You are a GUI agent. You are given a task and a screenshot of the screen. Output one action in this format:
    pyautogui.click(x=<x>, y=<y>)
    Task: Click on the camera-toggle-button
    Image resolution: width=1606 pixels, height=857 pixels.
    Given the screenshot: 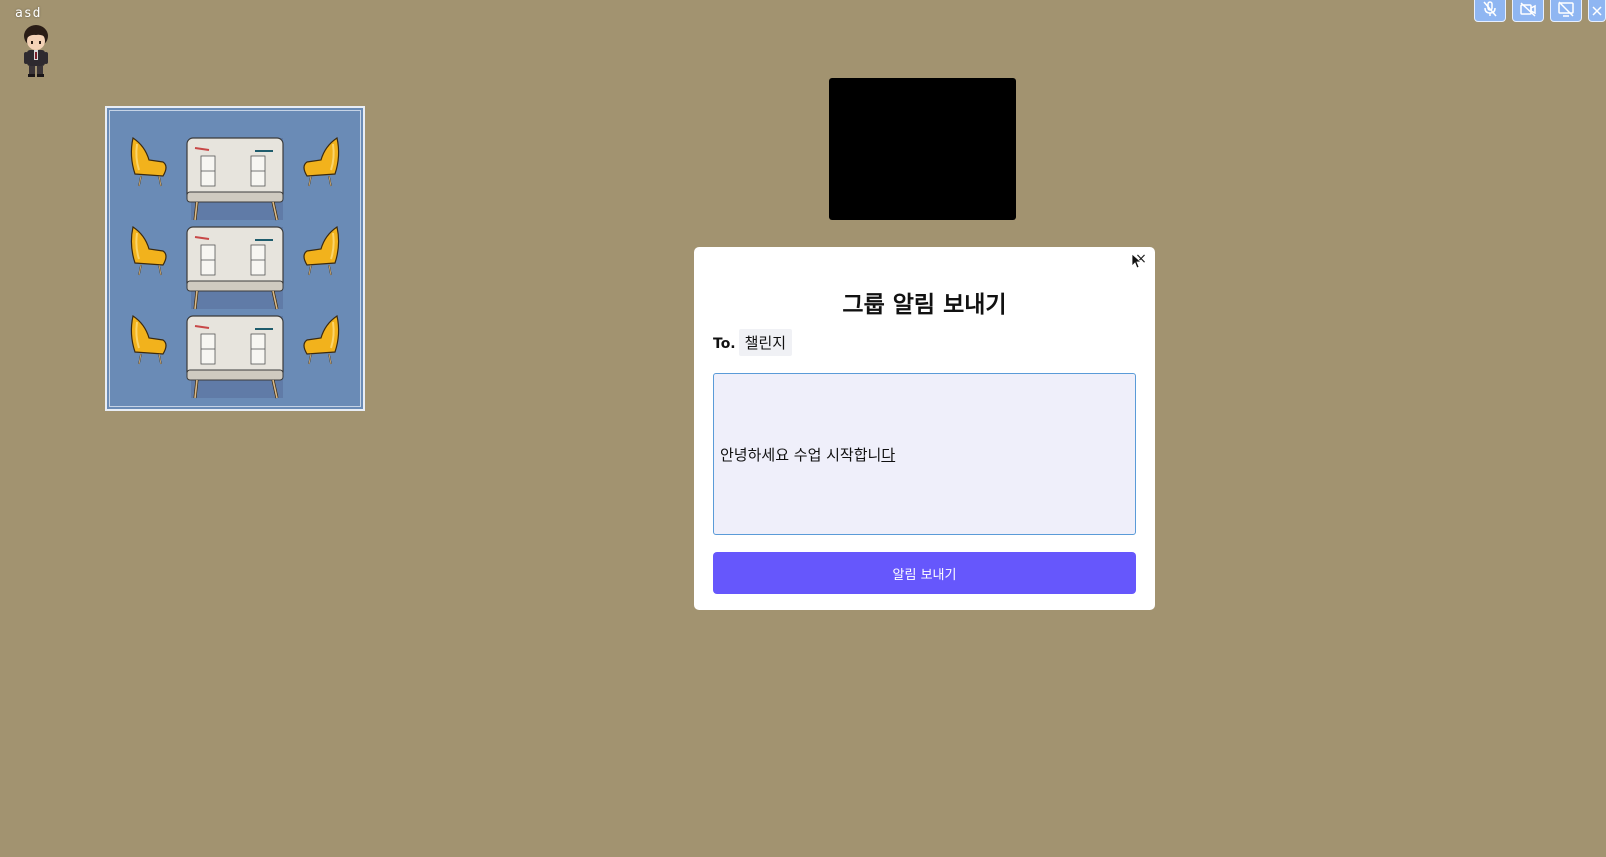 What is the action you would take?
    pyautogui.click(x=1528, y=11)
    